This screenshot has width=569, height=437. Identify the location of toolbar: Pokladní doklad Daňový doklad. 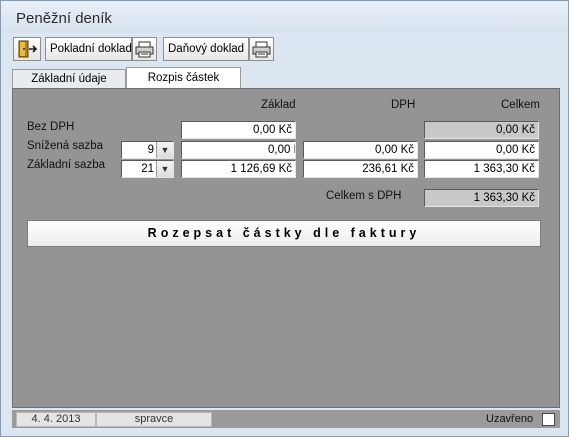
(285, 50).